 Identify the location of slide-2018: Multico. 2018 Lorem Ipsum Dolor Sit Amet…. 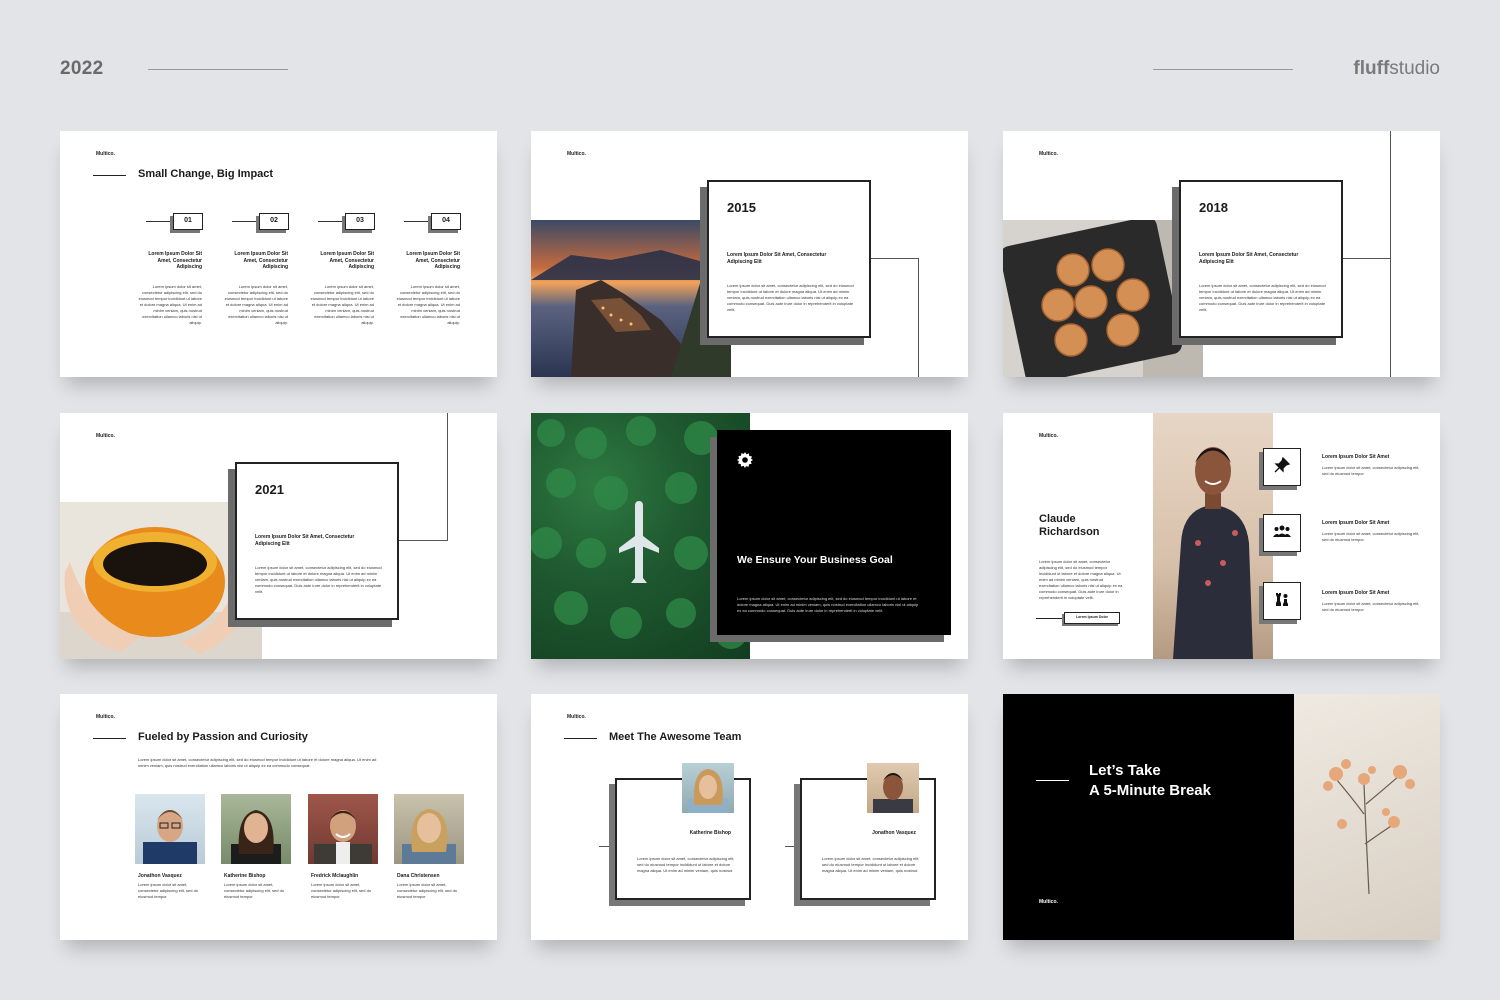
(1221, 254).